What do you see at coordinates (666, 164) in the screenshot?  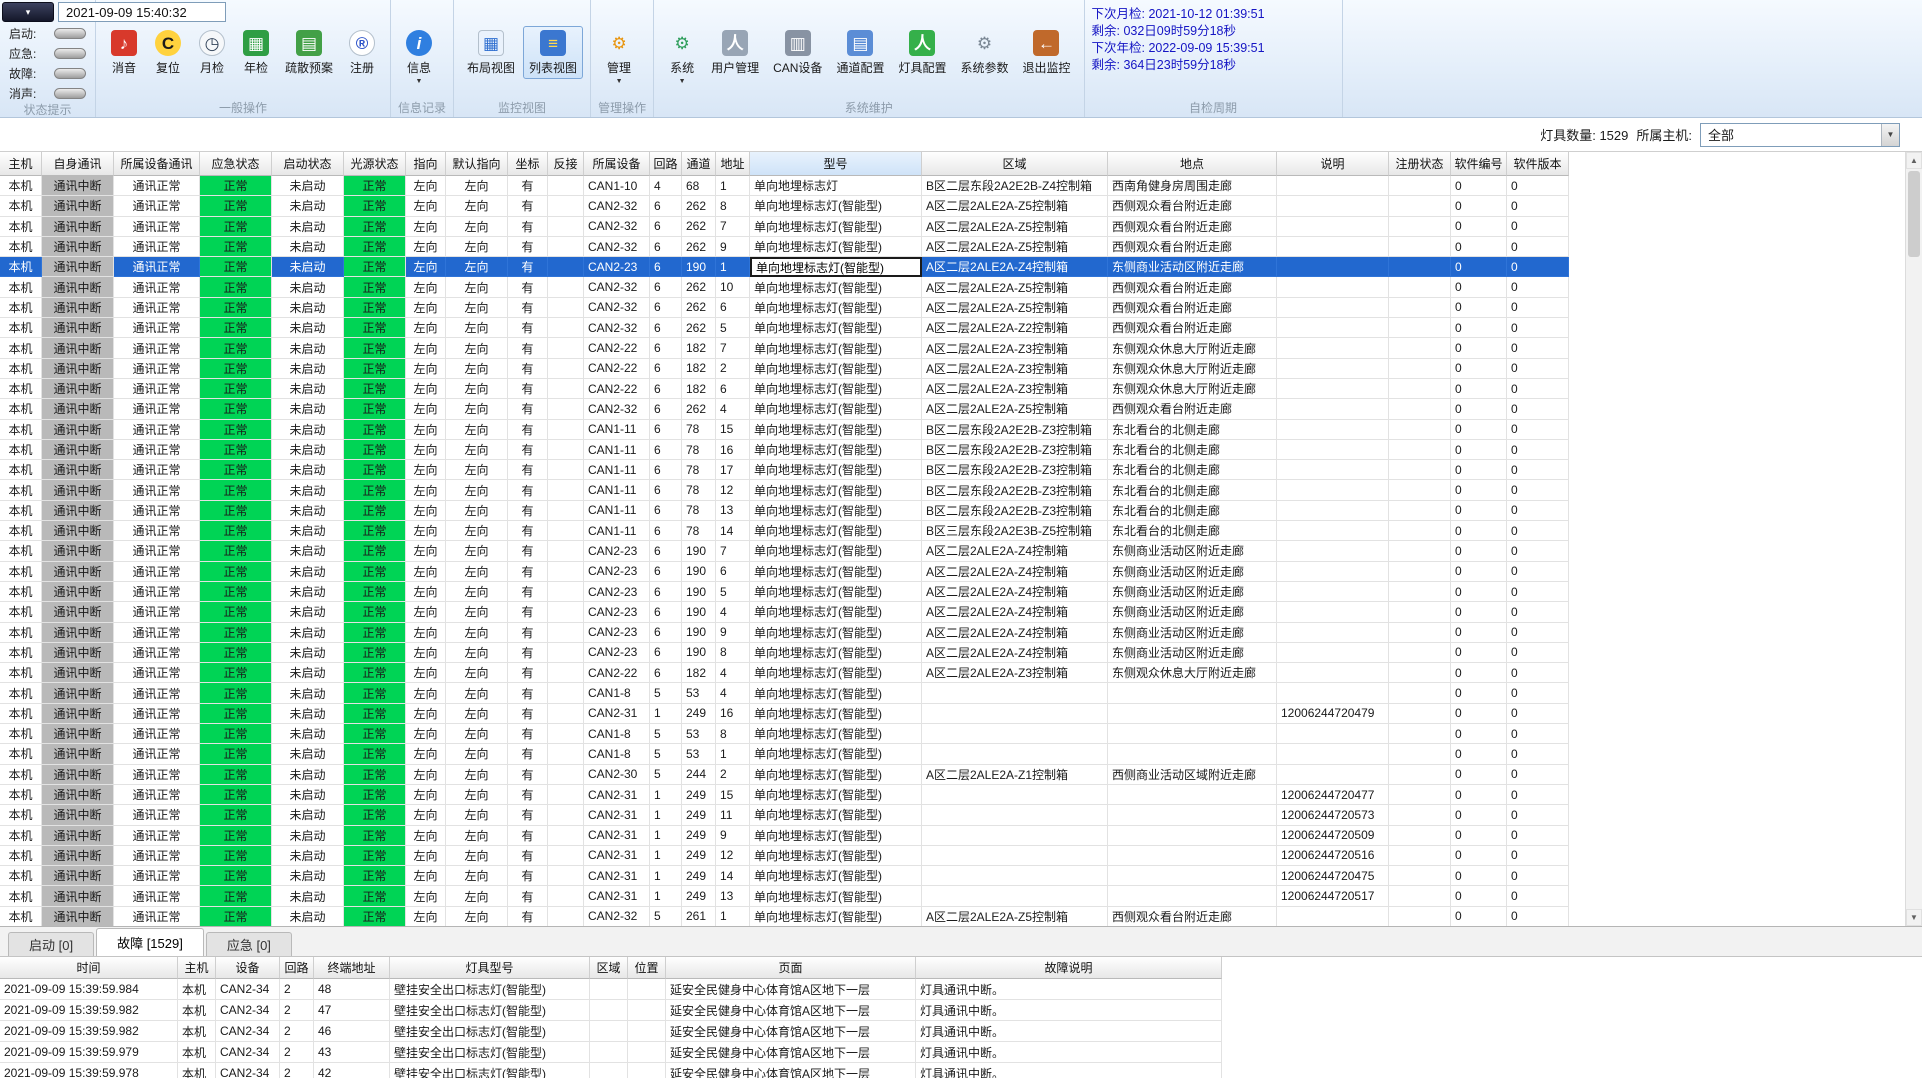 I see `col-header-loop: 回路` at bounding box center [666, 164].